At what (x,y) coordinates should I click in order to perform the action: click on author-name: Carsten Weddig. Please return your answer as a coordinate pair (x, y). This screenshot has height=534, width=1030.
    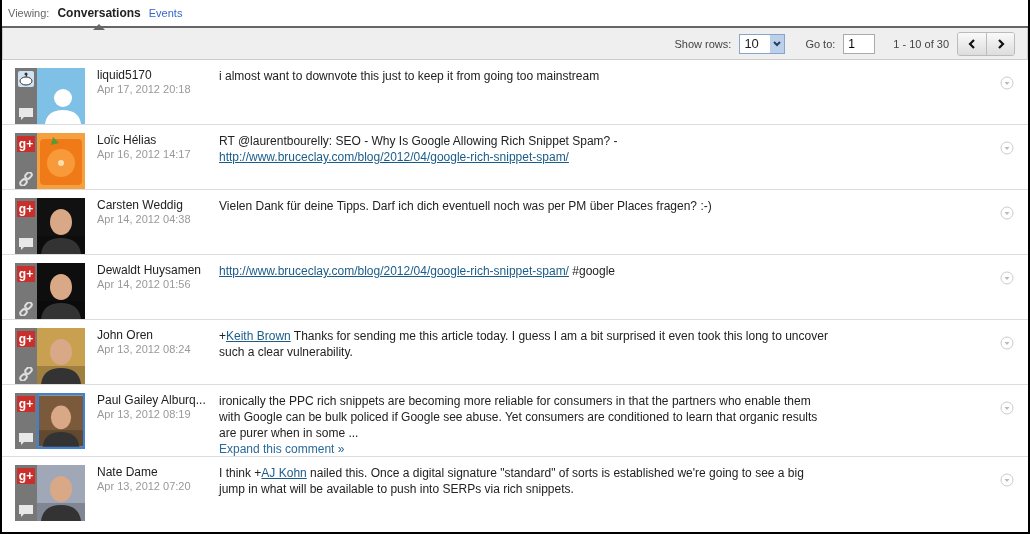
    Looking at the image, I should click on (140, 205).